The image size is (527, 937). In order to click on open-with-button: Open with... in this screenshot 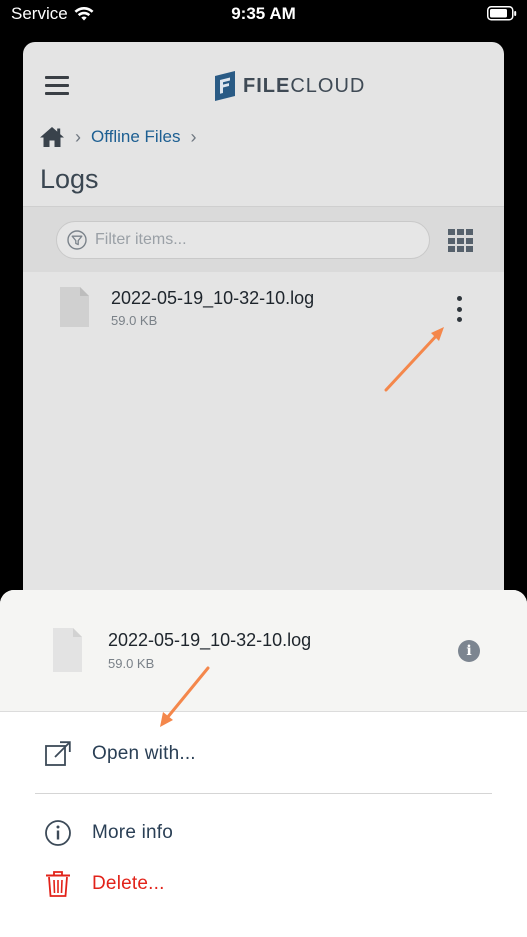, I will do `click(263, 754)`.